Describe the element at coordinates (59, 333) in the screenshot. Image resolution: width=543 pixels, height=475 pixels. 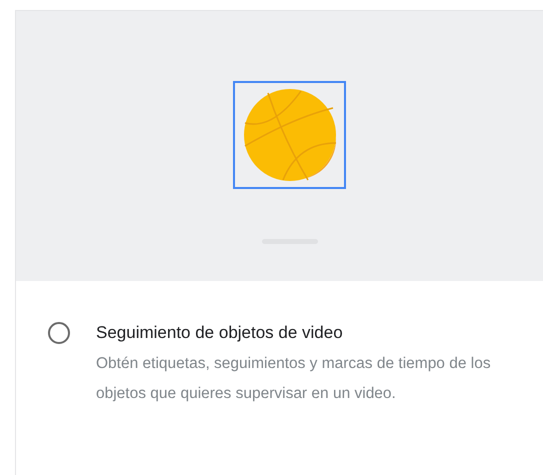
I see `radio-button` at that location.